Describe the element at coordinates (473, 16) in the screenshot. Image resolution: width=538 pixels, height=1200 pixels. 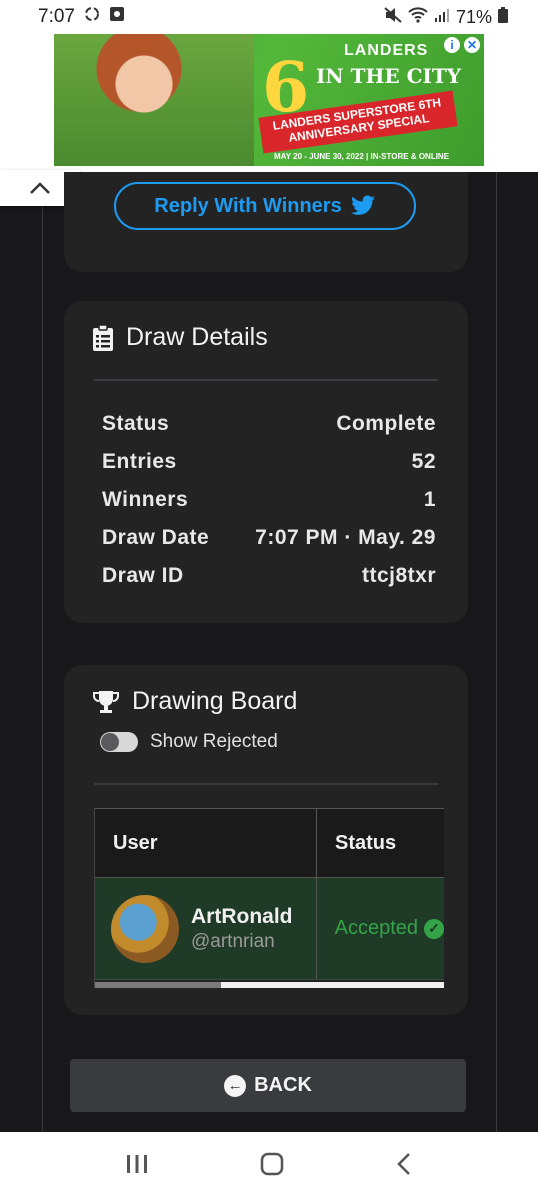
I see `battery-percent: 71%` at that location.